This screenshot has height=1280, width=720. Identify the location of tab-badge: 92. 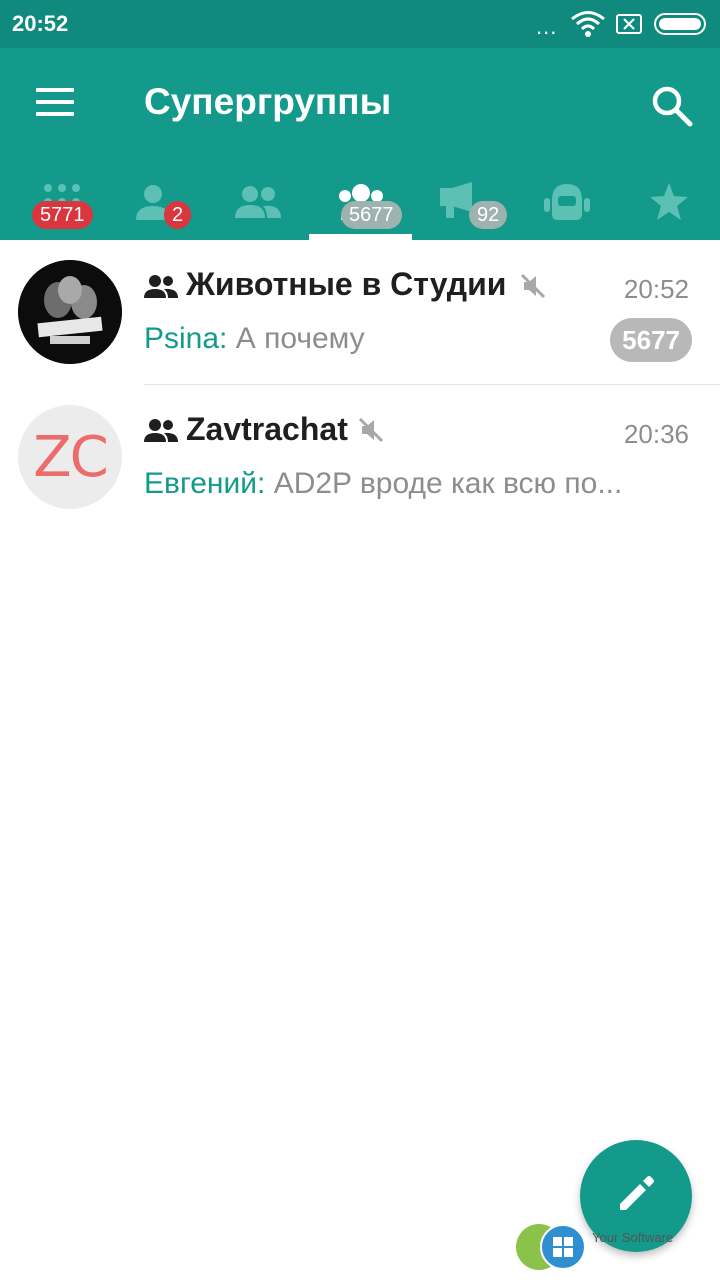
(488, 215).